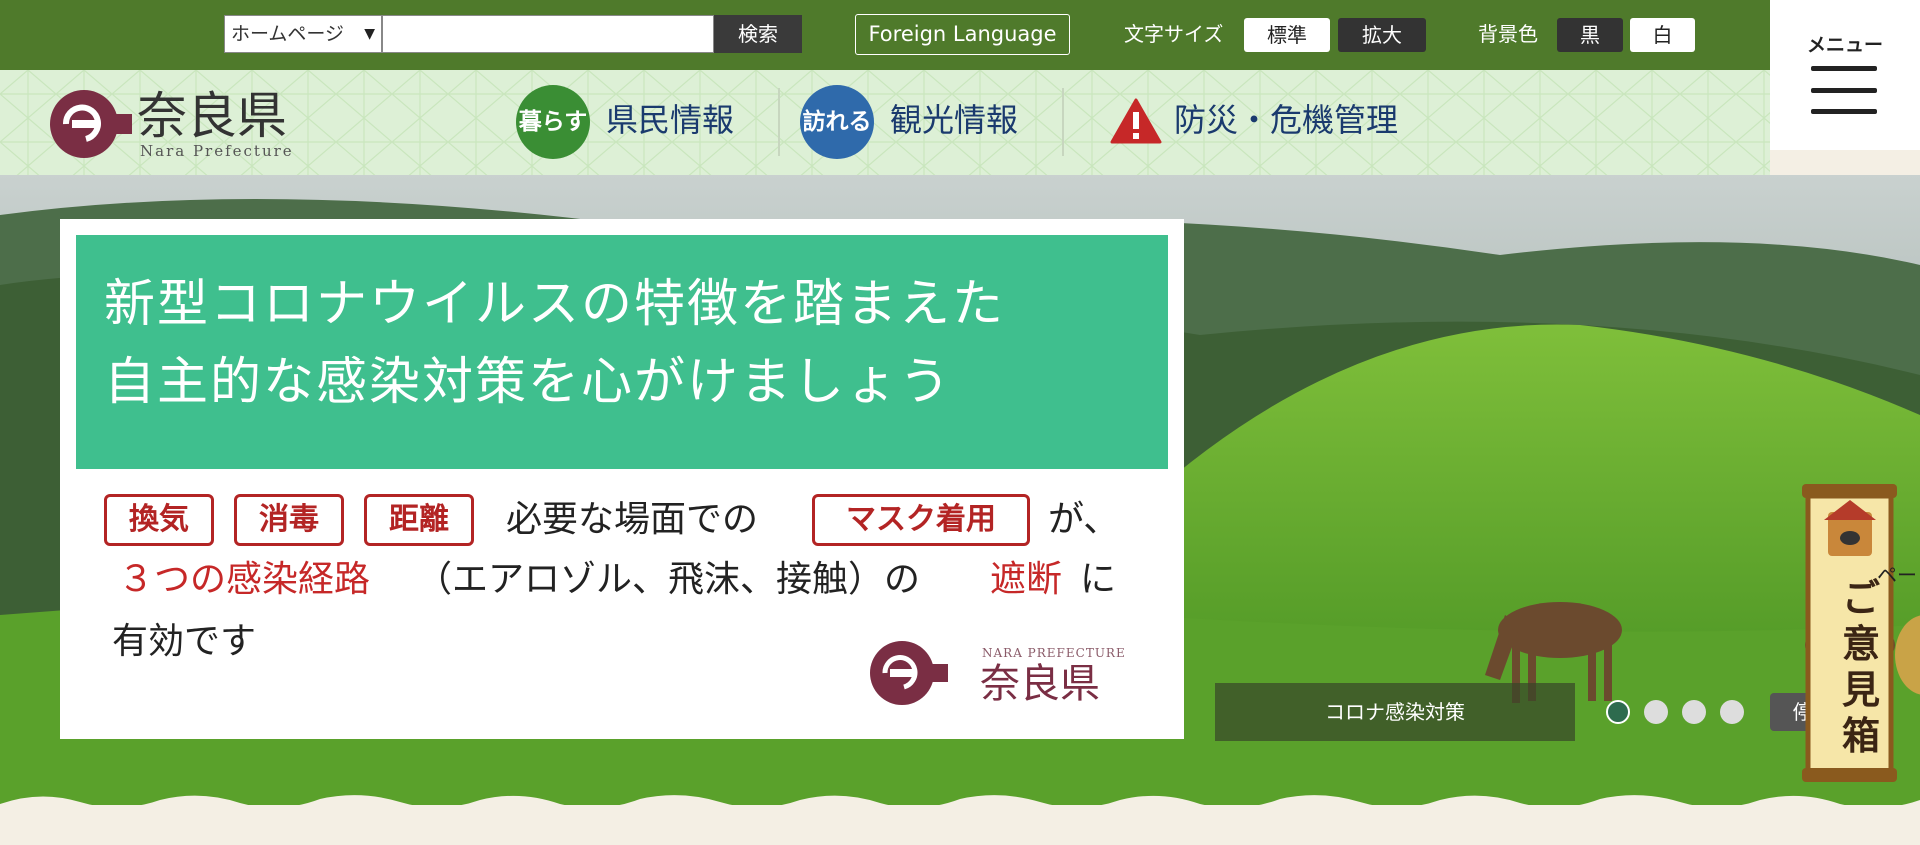 Image resolution: width=1920 pixels, height=845 pixels. Describe the element at coordinates (1590, 35) in the screenshot. I see `bg-black-button: 黒` at that location.